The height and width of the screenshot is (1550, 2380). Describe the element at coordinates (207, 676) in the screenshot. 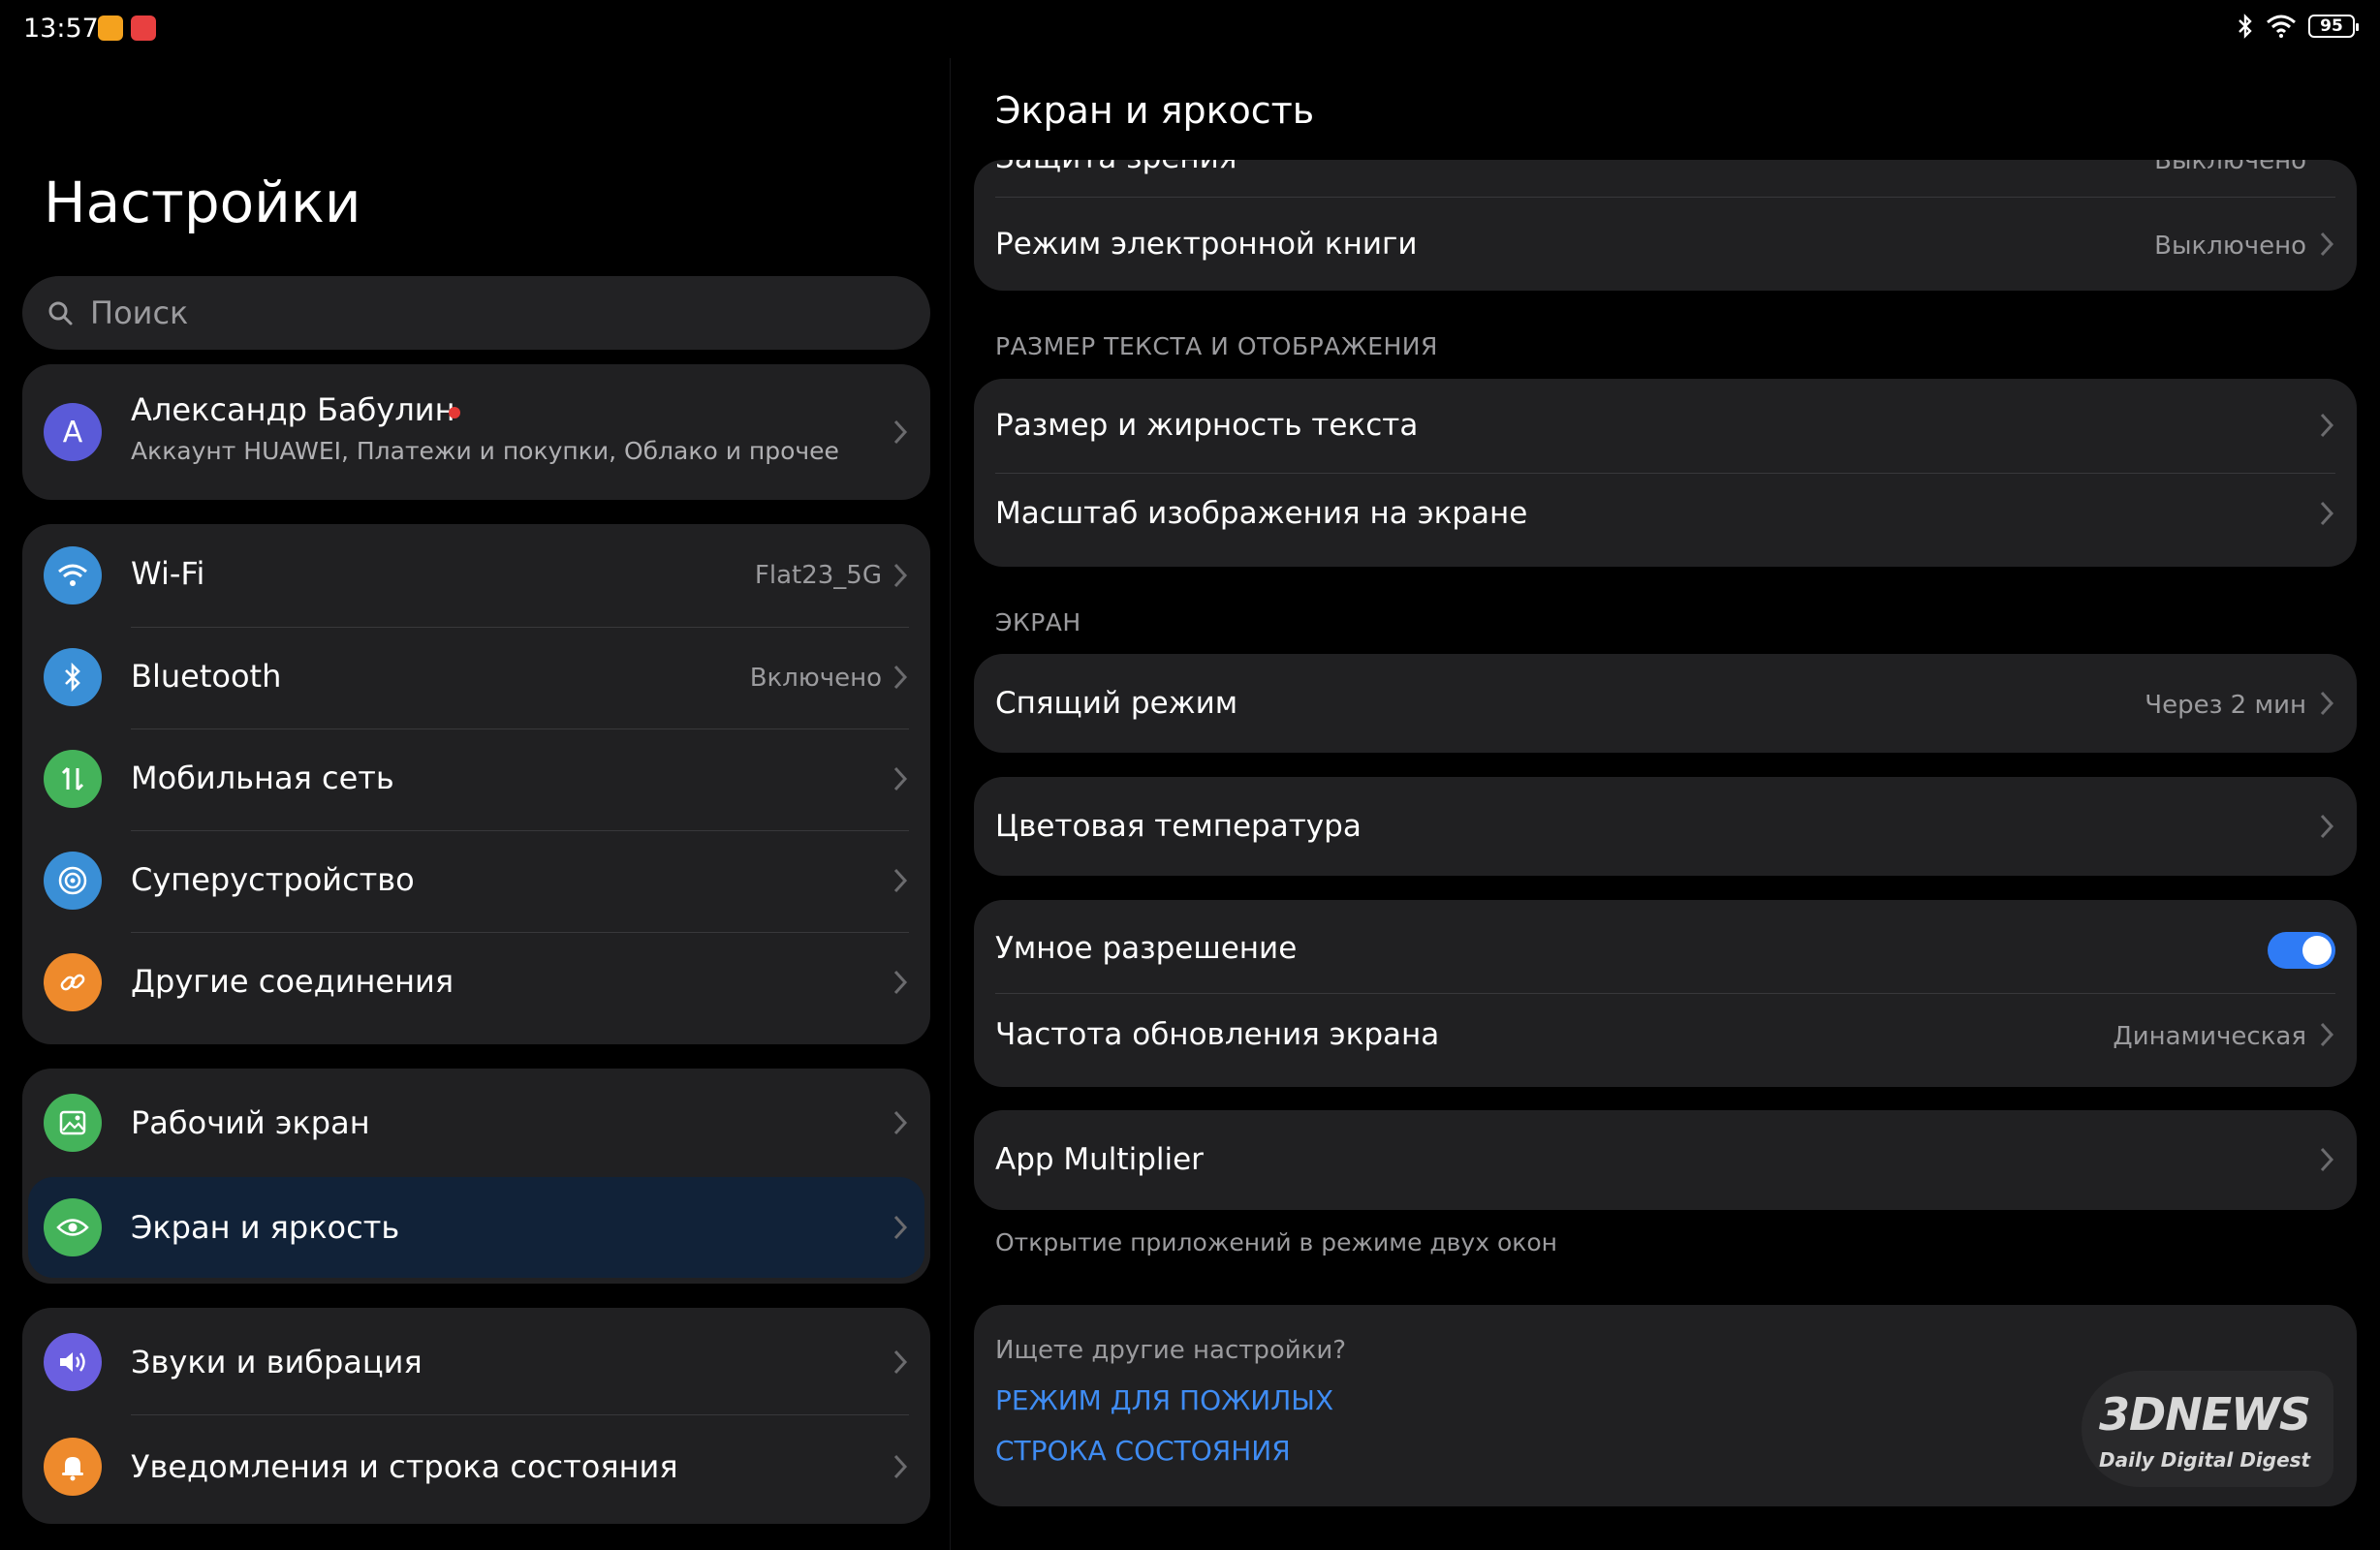

I see `sidebar-item-label: Bluetooth` at that location.